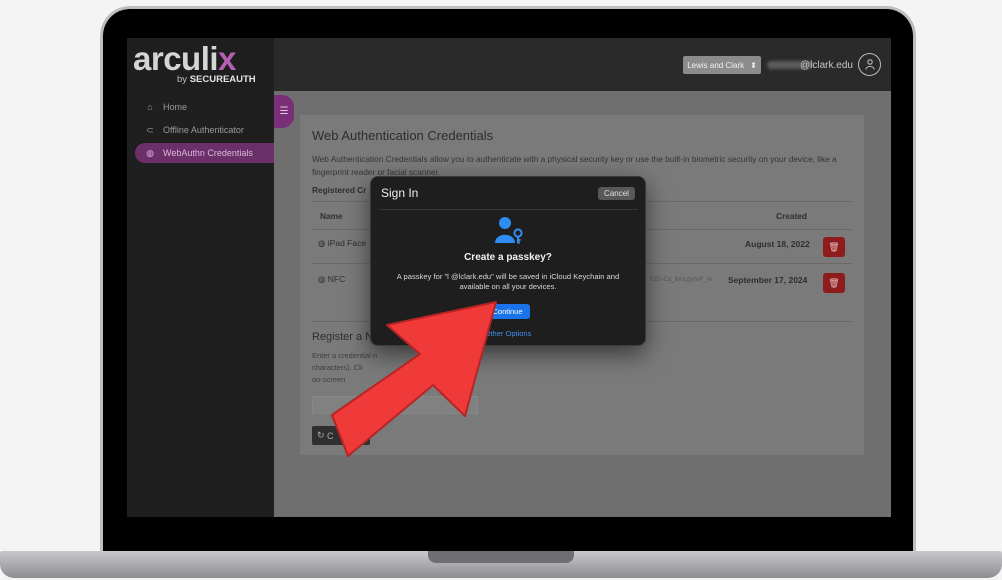  Describe the element at coordinates (322, 435) in the screenshot. I see `refresh-icon: ↻` at that location.